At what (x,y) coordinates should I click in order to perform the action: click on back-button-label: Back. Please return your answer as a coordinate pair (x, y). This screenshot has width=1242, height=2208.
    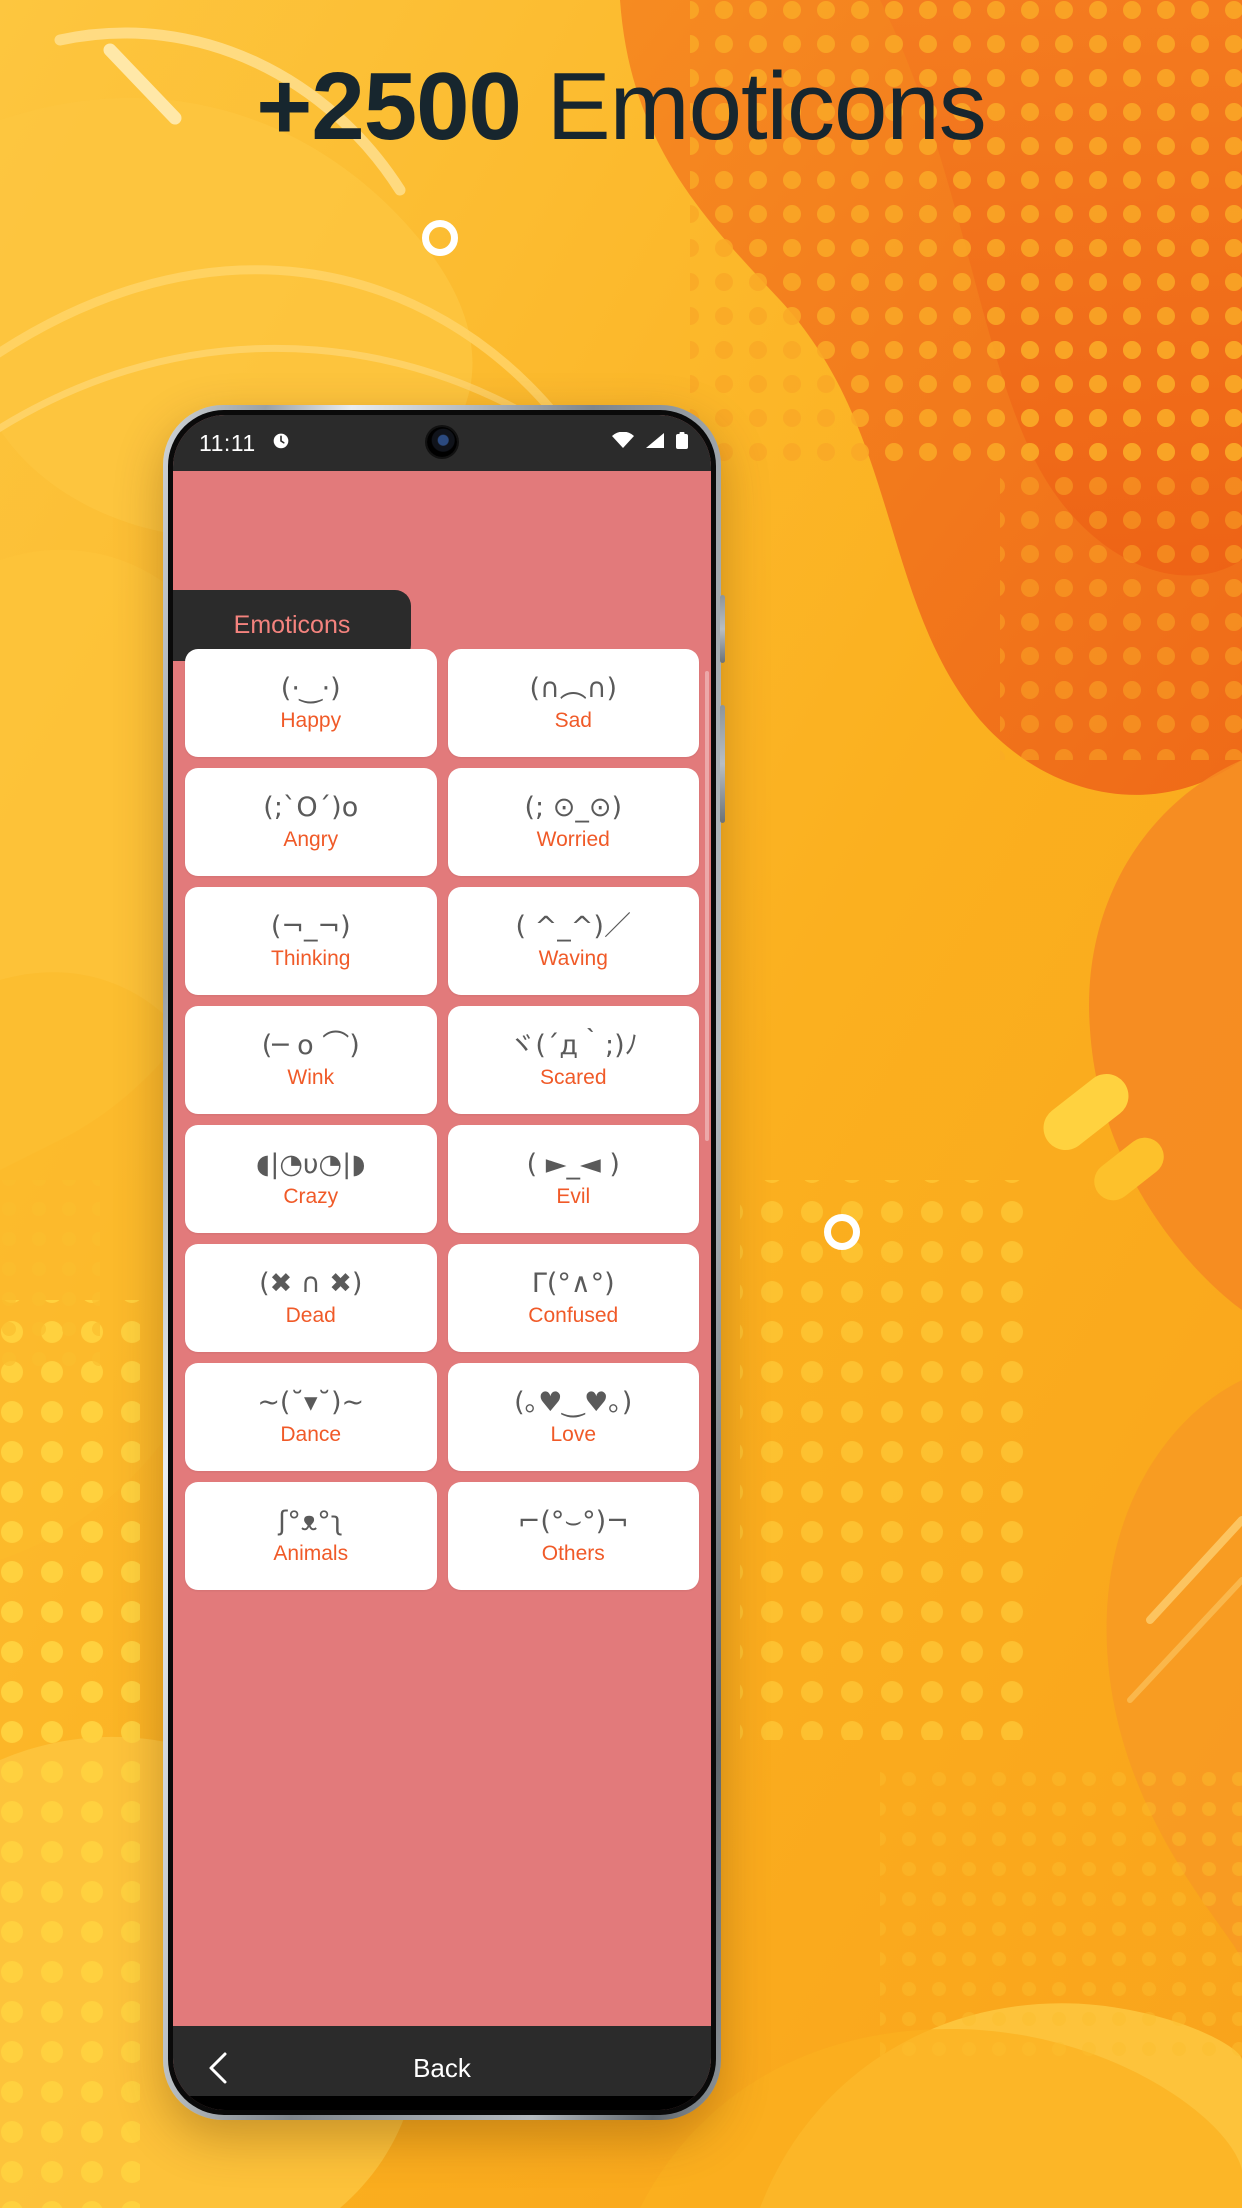
    Looking at the image, I should click on (442, 2068).